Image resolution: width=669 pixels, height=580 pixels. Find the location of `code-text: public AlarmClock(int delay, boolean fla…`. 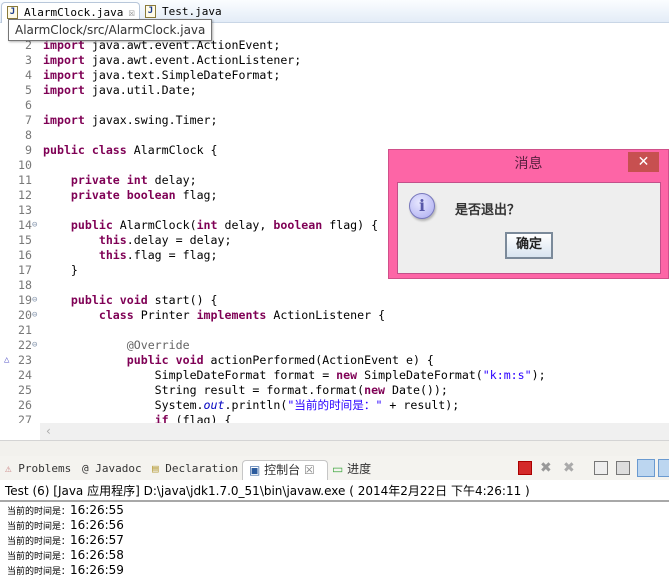

code-text: public AlarmClock(int delay, boolean fla… is located at coordinates (210, 225).